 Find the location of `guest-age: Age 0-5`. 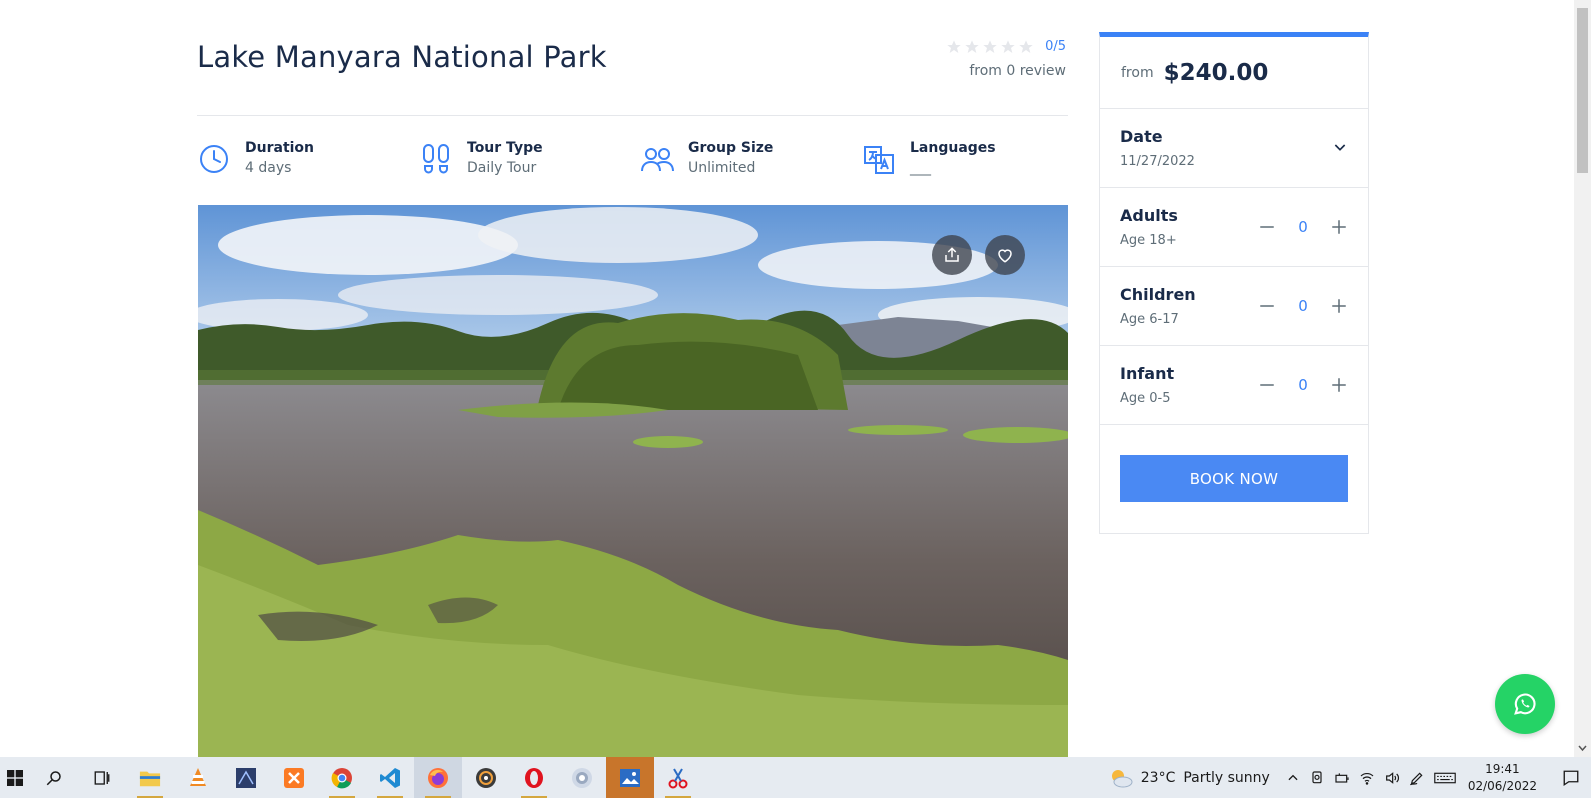

guest-age: Age 0-5 is located at coordinates (1145, 398).